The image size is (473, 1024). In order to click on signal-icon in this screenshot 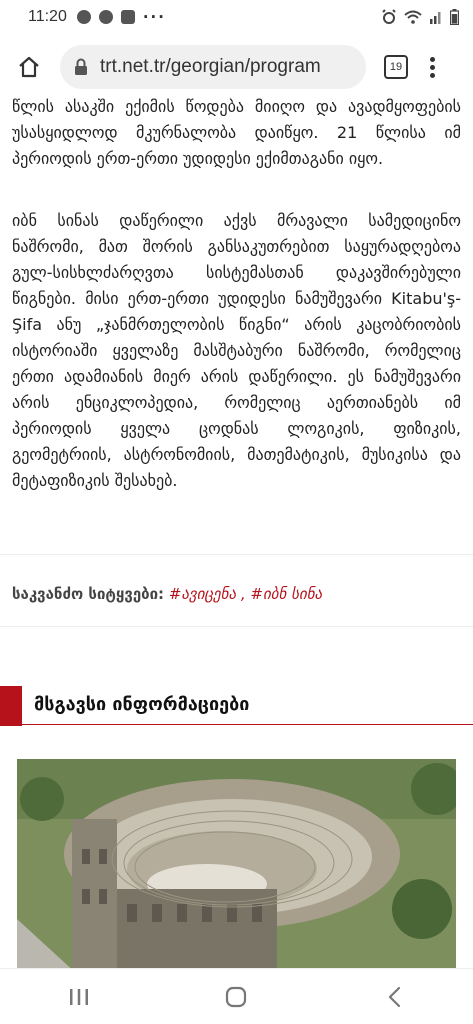, I will do `click(435, 18)`.